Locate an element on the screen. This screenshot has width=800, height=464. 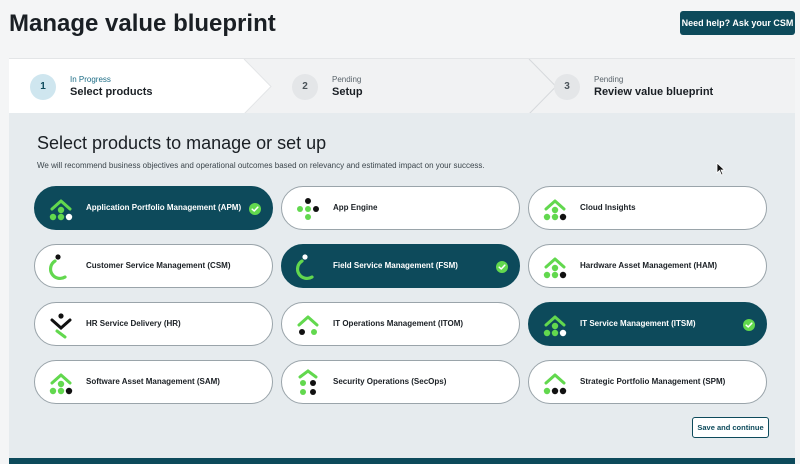
product-card: Software Asset Management (SAM) is located at coordinates (153, 382).